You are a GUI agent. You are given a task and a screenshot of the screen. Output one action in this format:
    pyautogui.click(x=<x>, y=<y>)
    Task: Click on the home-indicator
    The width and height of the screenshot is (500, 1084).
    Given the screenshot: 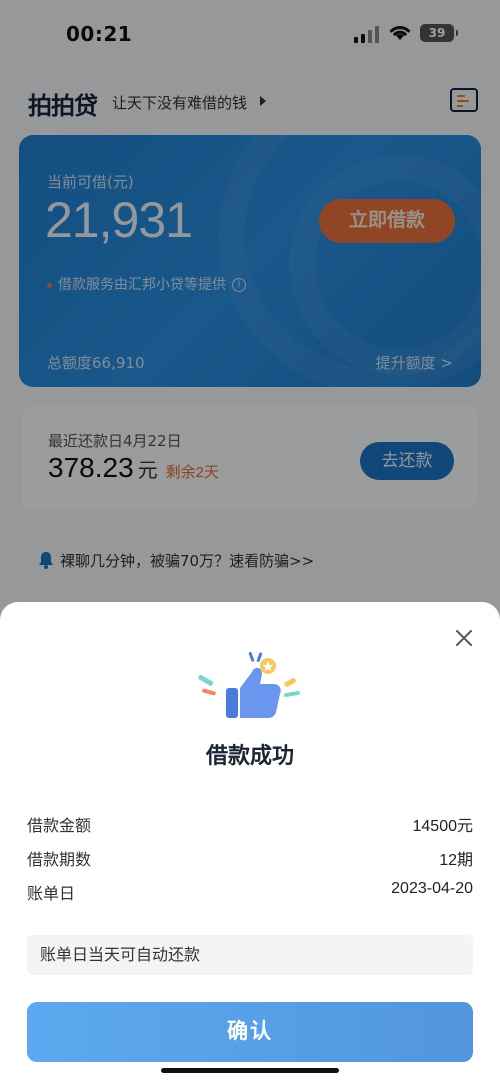 What is the action you would take?
    pyautogui.click(x=250, y=1070)
    